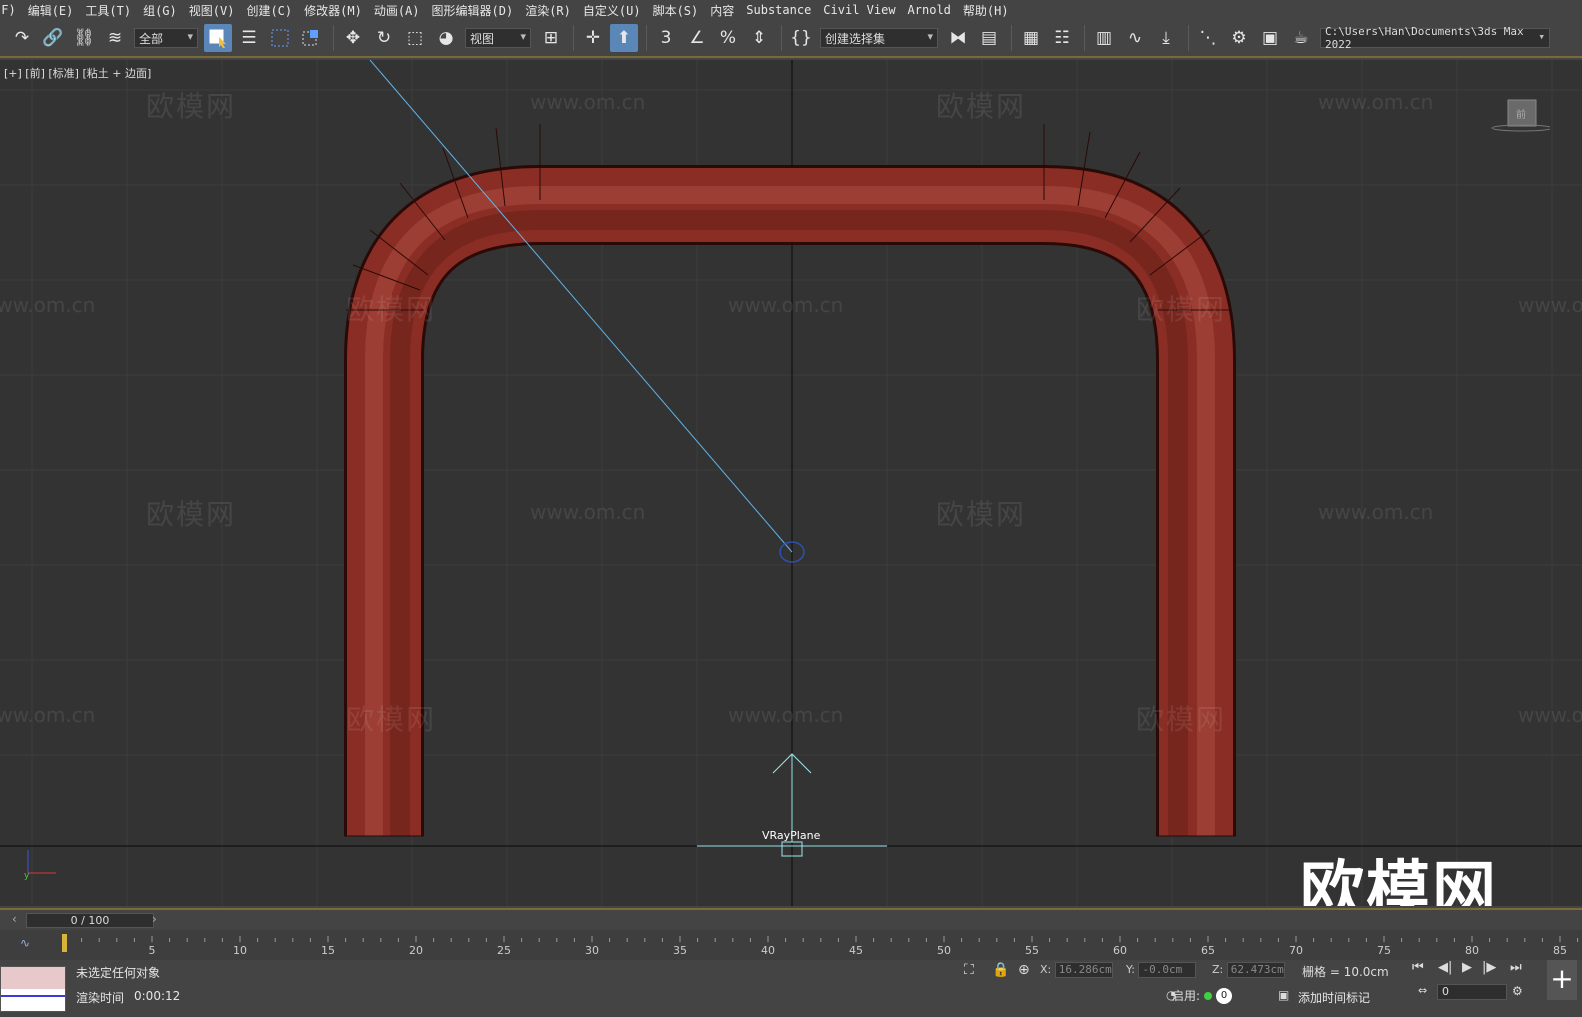 The height and width of the screenshot is (1017, 1582). Describe the element at coordinates (353, 38) in the screenshot. I see `move-icon: ✥` at that location.